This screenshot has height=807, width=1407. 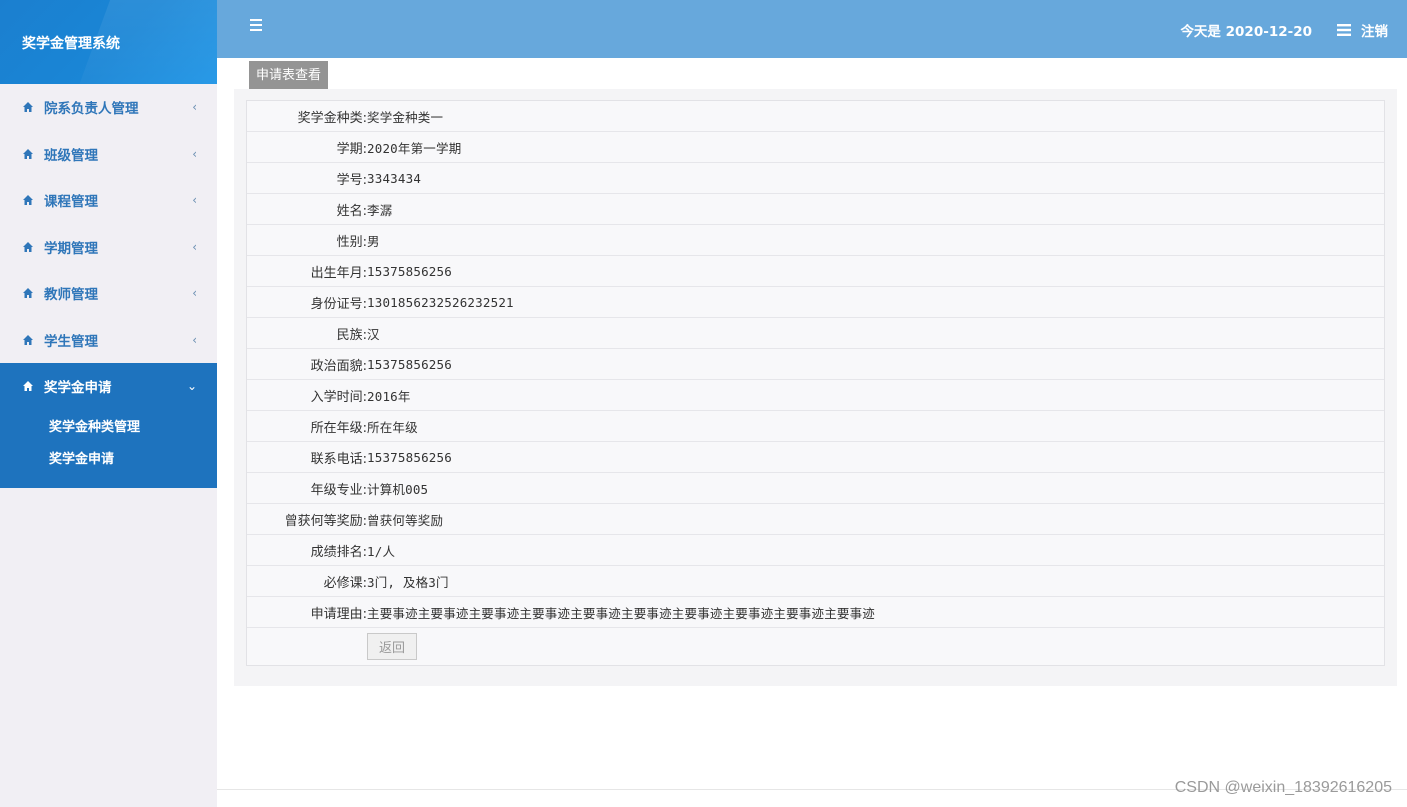 I want to click on form-row: 政治面貌: 15375856256, so click(x=815, y=364).